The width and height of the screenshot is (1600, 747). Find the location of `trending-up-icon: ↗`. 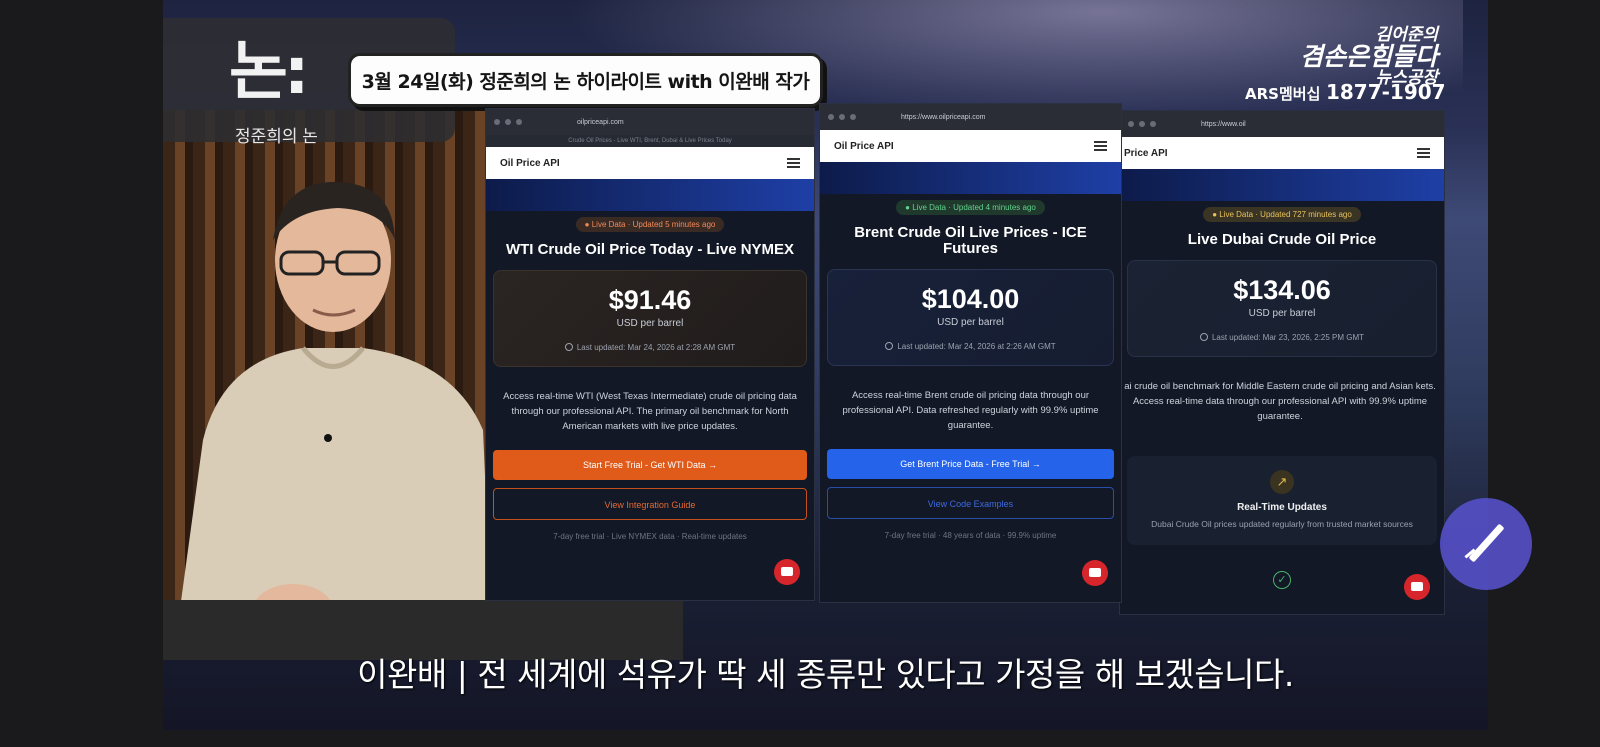

trending-up-icon: ↗ is located at coordinates (1282, 482).